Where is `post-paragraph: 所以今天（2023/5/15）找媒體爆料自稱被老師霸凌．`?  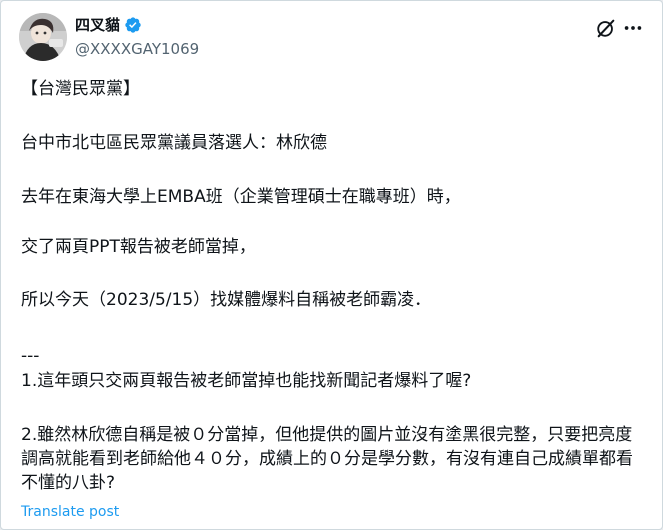 post-paragraph: 所以今天（2023/5/15）找媒體爆料自稱被老師霸凌． is located at coordinates (226, 300).